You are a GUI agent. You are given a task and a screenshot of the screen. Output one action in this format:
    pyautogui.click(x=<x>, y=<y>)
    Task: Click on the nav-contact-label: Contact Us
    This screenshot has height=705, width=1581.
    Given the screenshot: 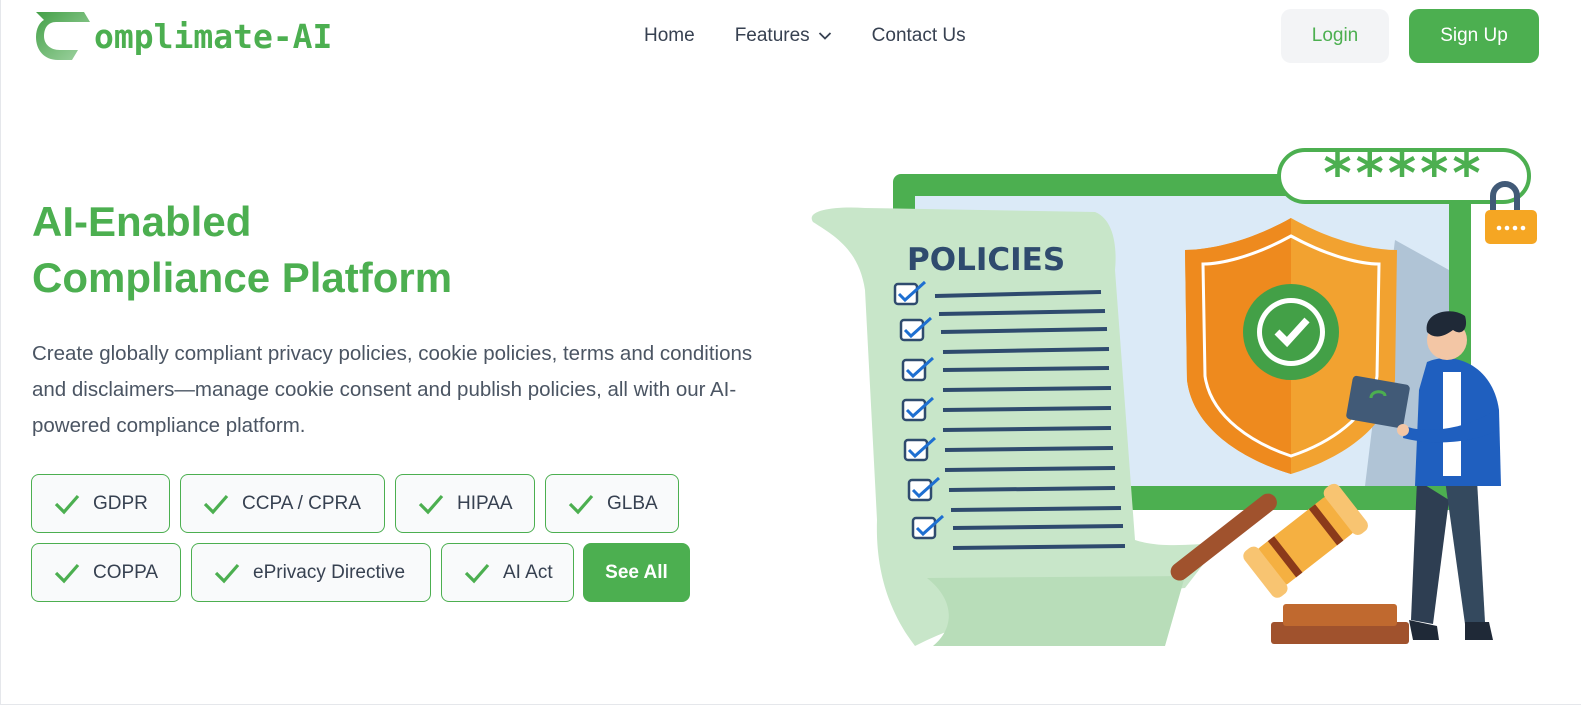 What is the action you would take?
    pyautogui.click(x=918, y=35)
    